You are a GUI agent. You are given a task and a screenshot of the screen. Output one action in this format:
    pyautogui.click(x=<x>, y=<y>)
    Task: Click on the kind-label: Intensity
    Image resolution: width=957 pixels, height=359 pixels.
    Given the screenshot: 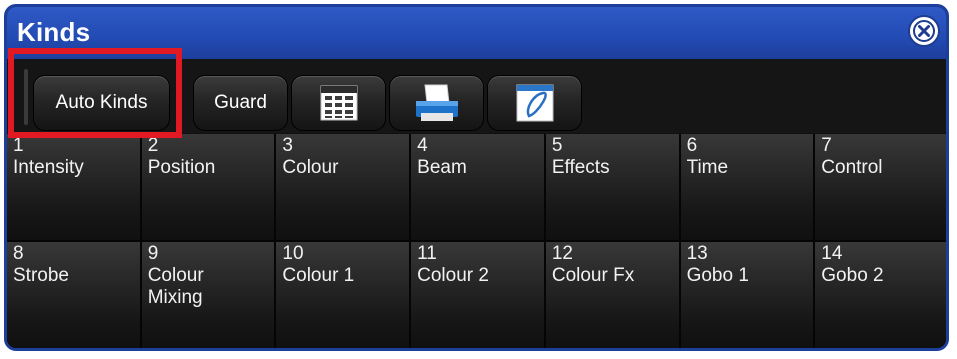 What is the action you would take?
    pyautogui.click(x=48, y=167)
    